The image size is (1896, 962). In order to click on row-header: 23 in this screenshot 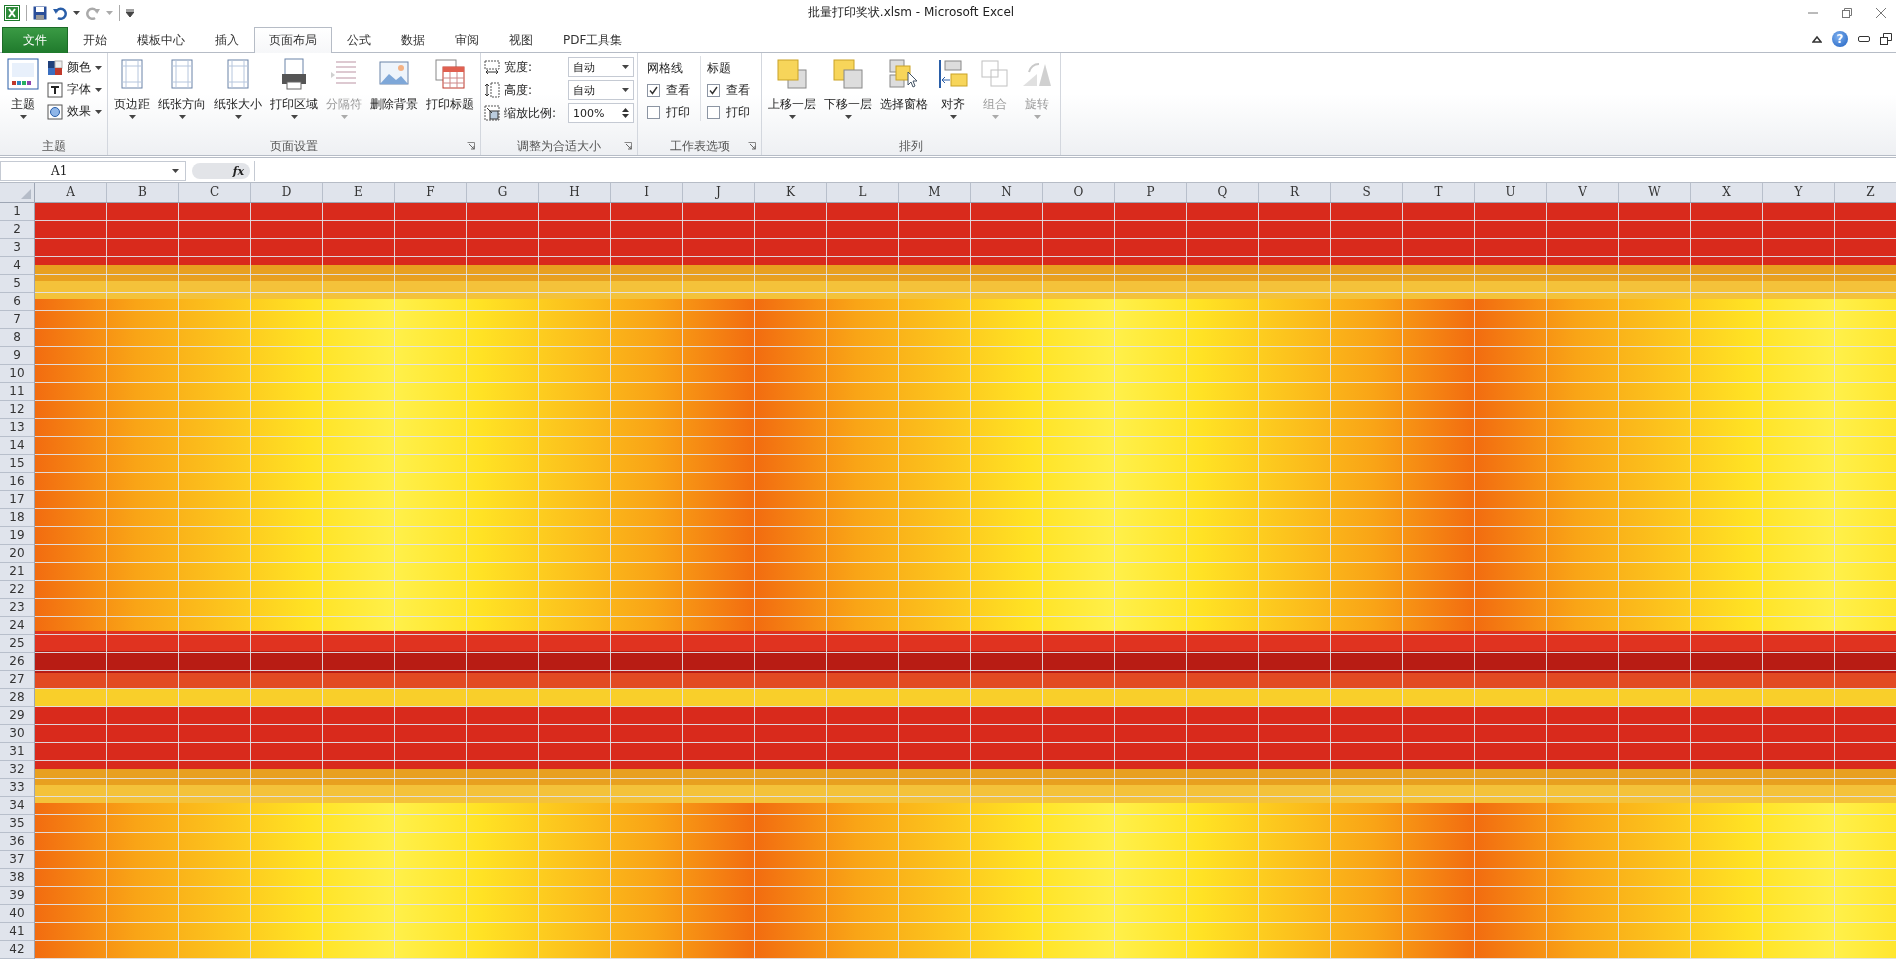, I will do `click(17, 608)`.